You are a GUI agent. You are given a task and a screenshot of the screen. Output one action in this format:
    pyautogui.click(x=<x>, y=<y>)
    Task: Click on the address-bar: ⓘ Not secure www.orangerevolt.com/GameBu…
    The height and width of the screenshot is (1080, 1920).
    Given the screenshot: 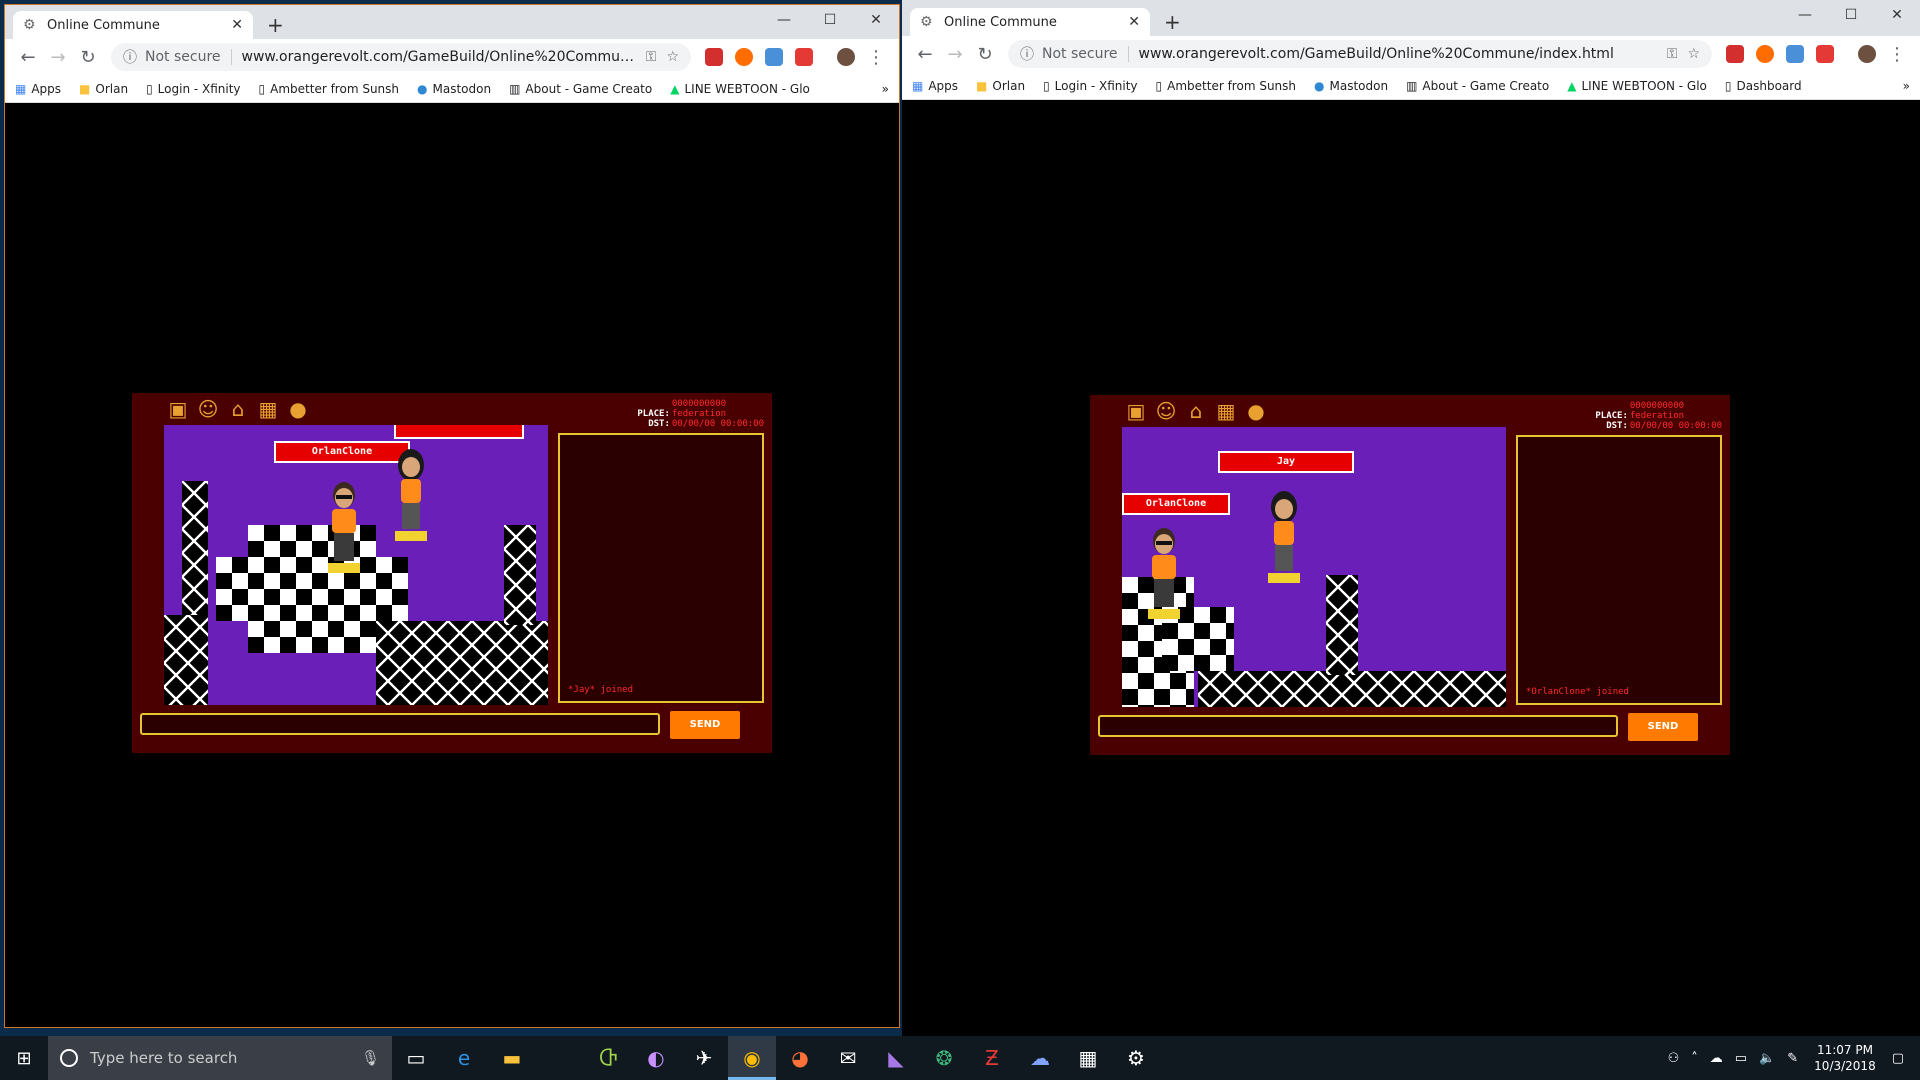 What is the action you would take?
    pyautogui.click(x=401, y=57)
    